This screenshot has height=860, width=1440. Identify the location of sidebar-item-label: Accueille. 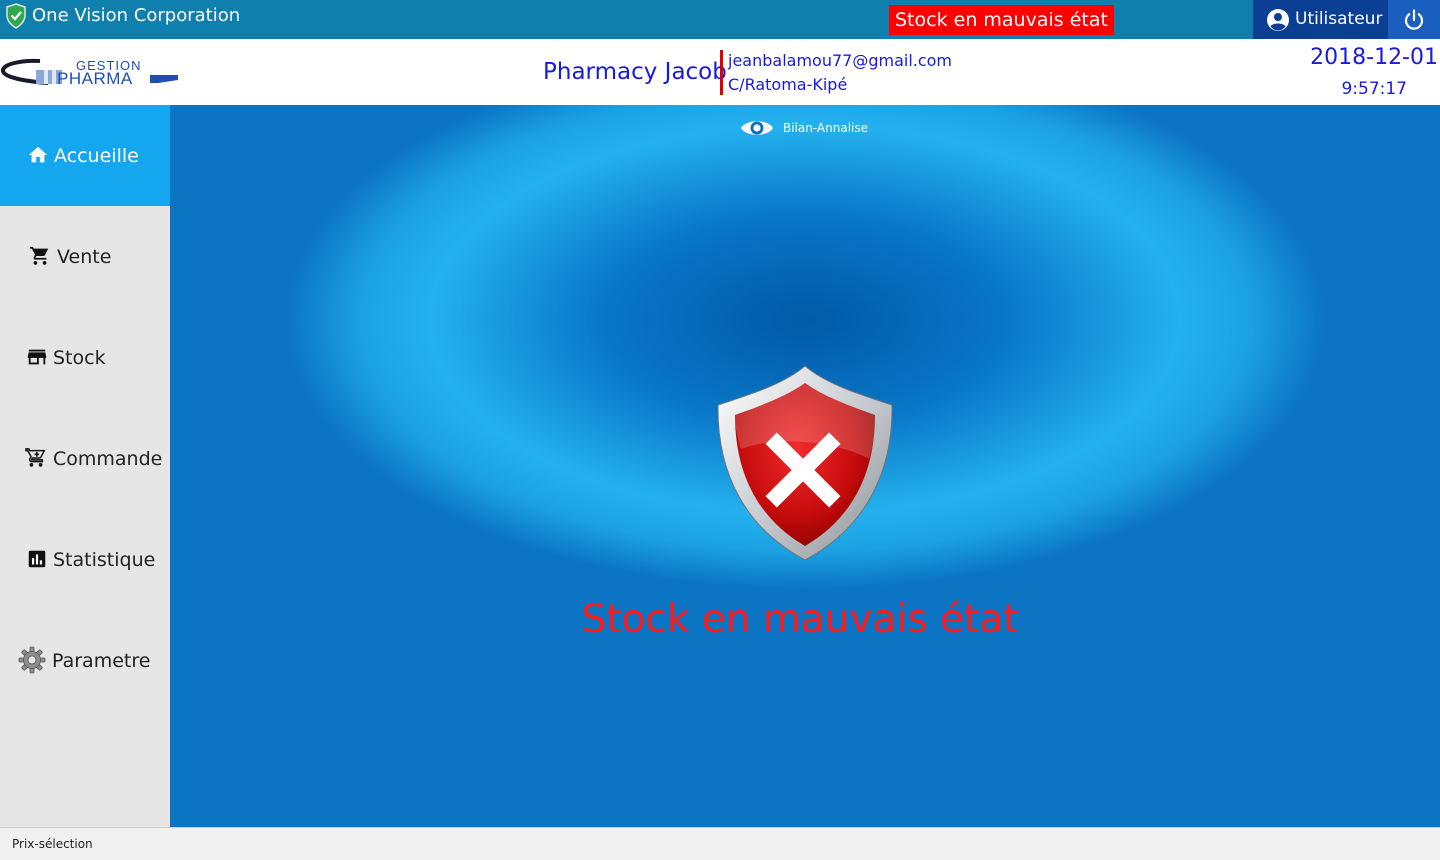
(96, 156).